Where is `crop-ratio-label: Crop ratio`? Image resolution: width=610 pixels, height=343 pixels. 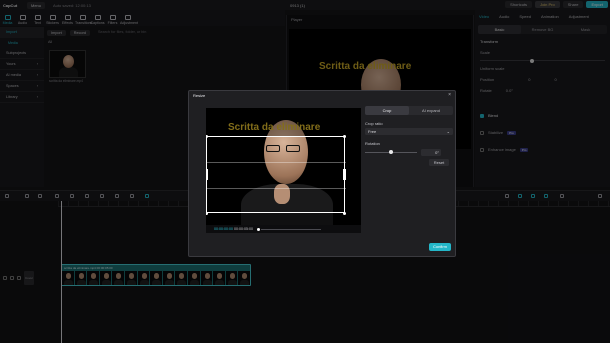
crop-ratio-label: Crop ratio is located at coordinates (374, 123).